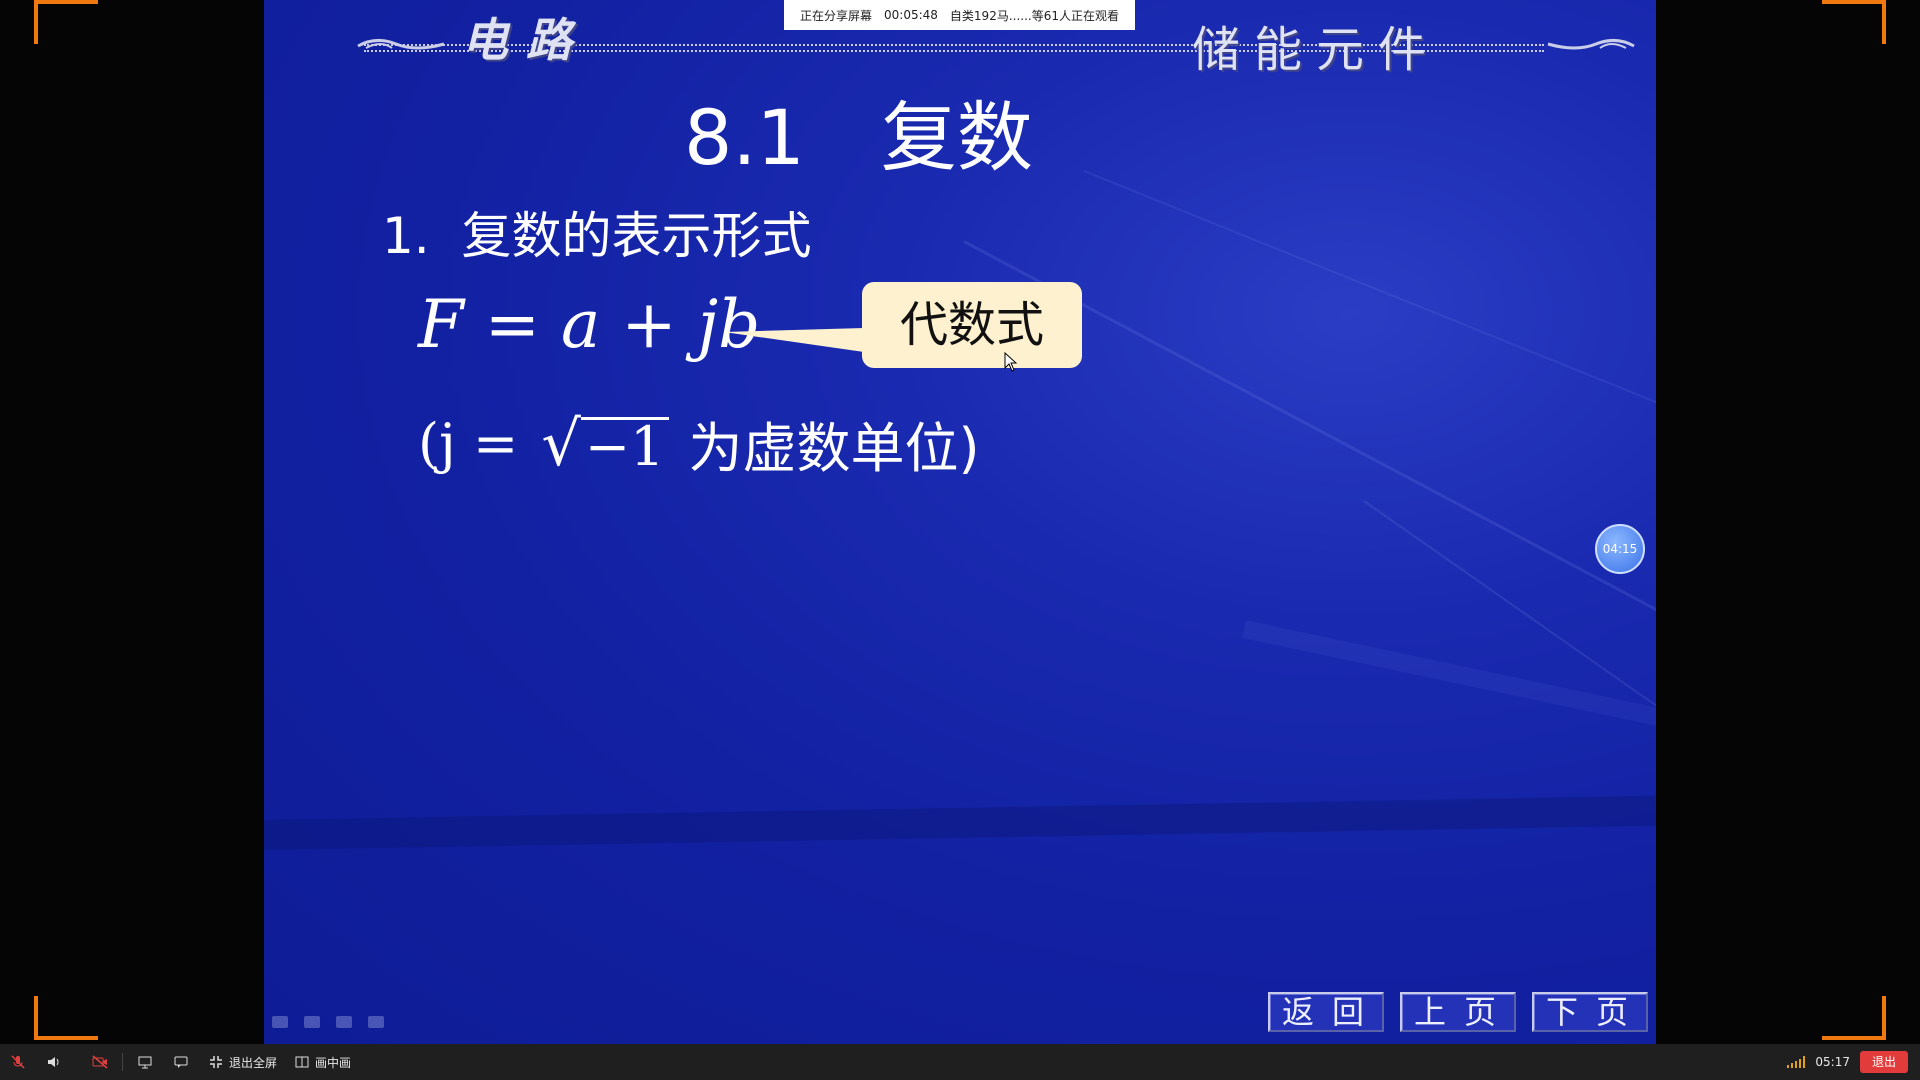 Image resolution: width=1920 pixels, height=1080 pixels. Describe the element at coordinates (181, 1062) in the screenshot. I see `chat-icon` at that location.